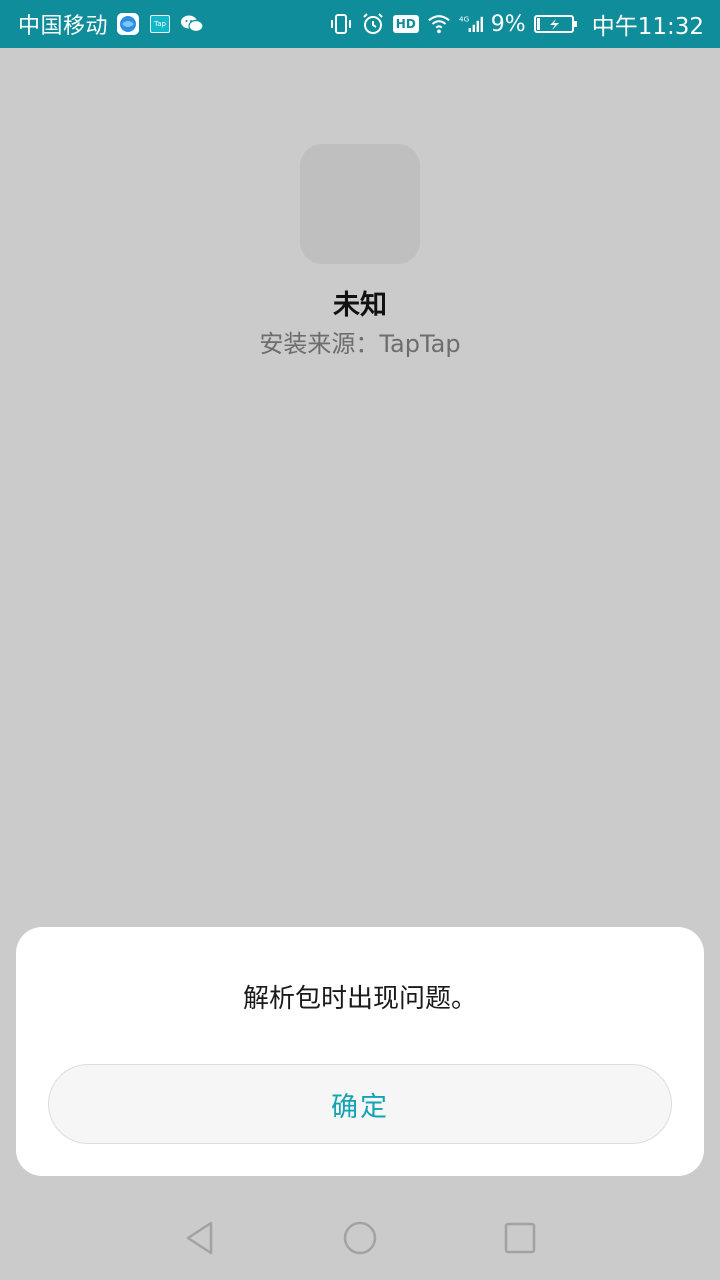  I want to click on carrier-name: 中国移动, so click(63, 26).